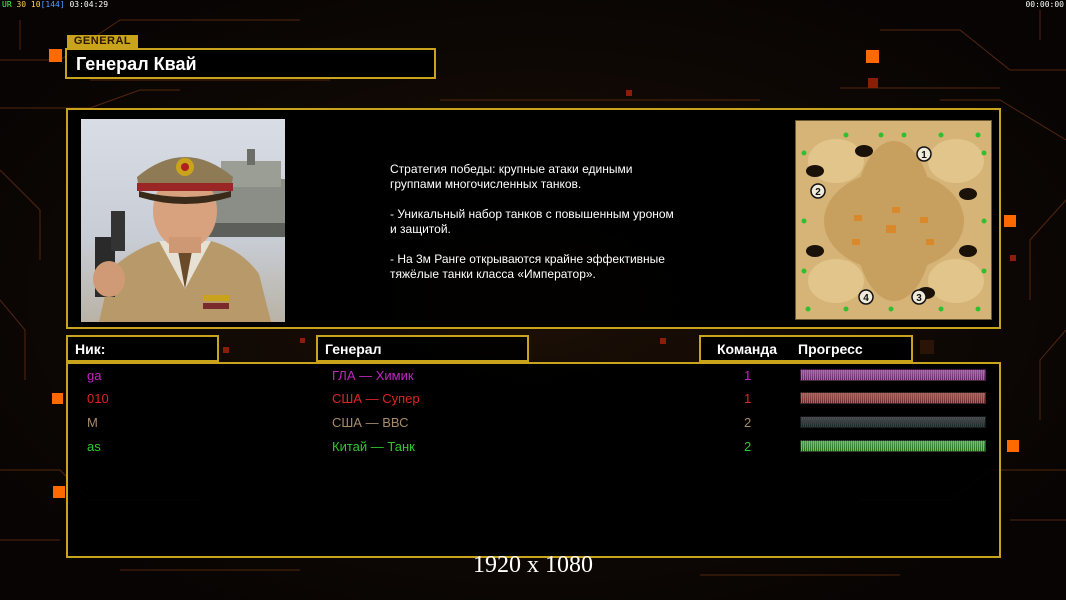 Image resolution: width=1066 pixels, height=600 pixels. Describe the element at coordinates (102, 41) in the screenshot. I see `general-tag: GENERAL` at that location.